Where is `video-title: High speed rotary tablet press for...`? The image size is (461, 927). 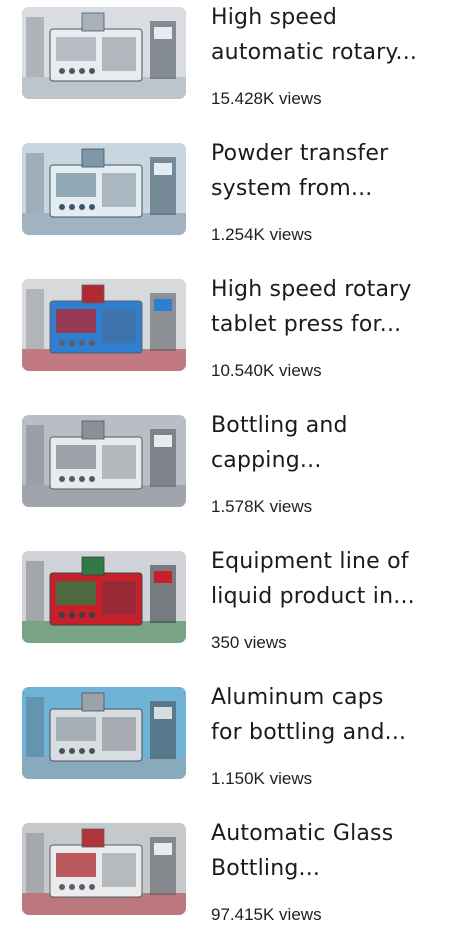 video-title: High speed rotary tablet press for... is located at coordinates (329, 307).